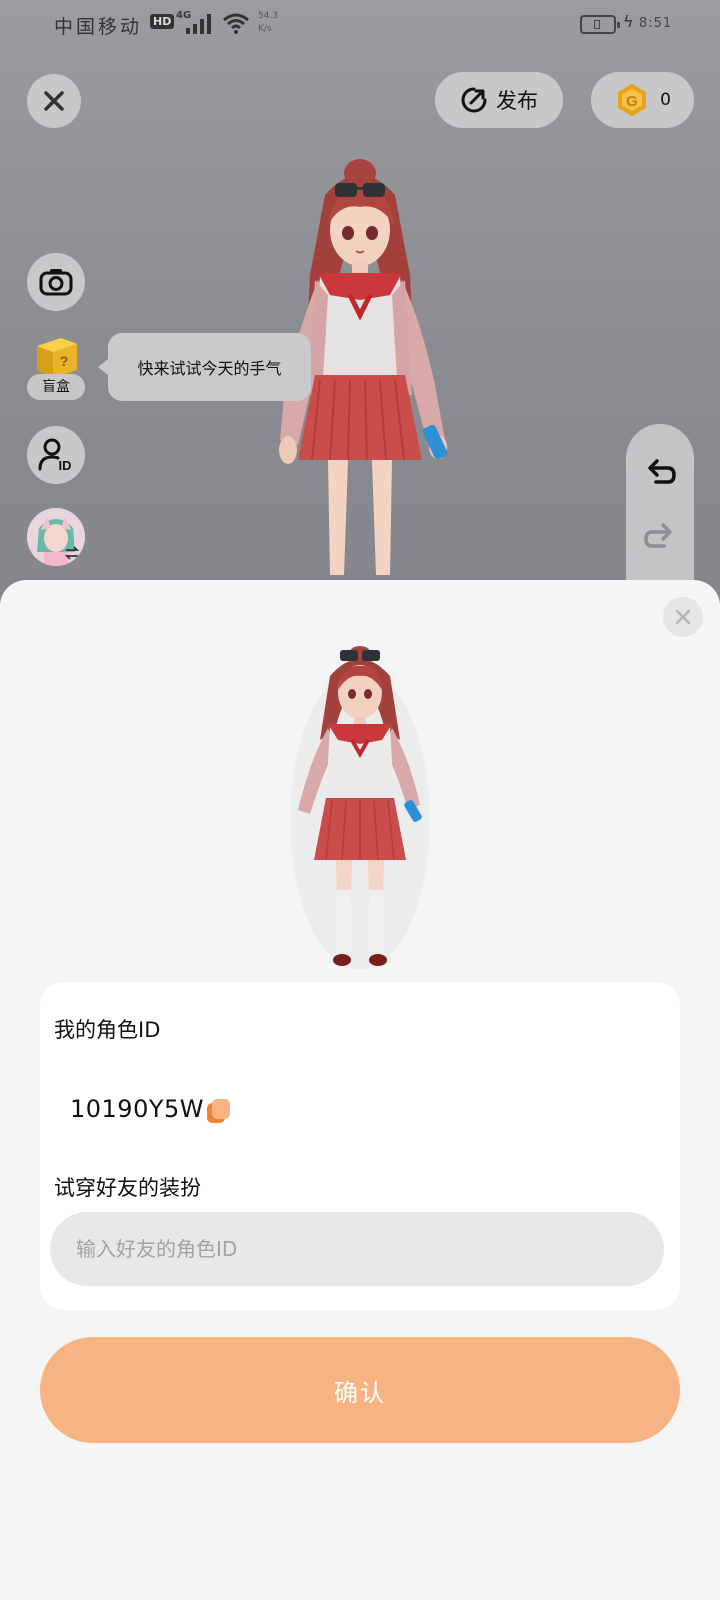 Image resolution: width=720 pixels, height=1600 pixels. What do you see at coordinates (65, 465) in the screenshot?
I see `svg-text: ID` at bounding box center [65, 465].